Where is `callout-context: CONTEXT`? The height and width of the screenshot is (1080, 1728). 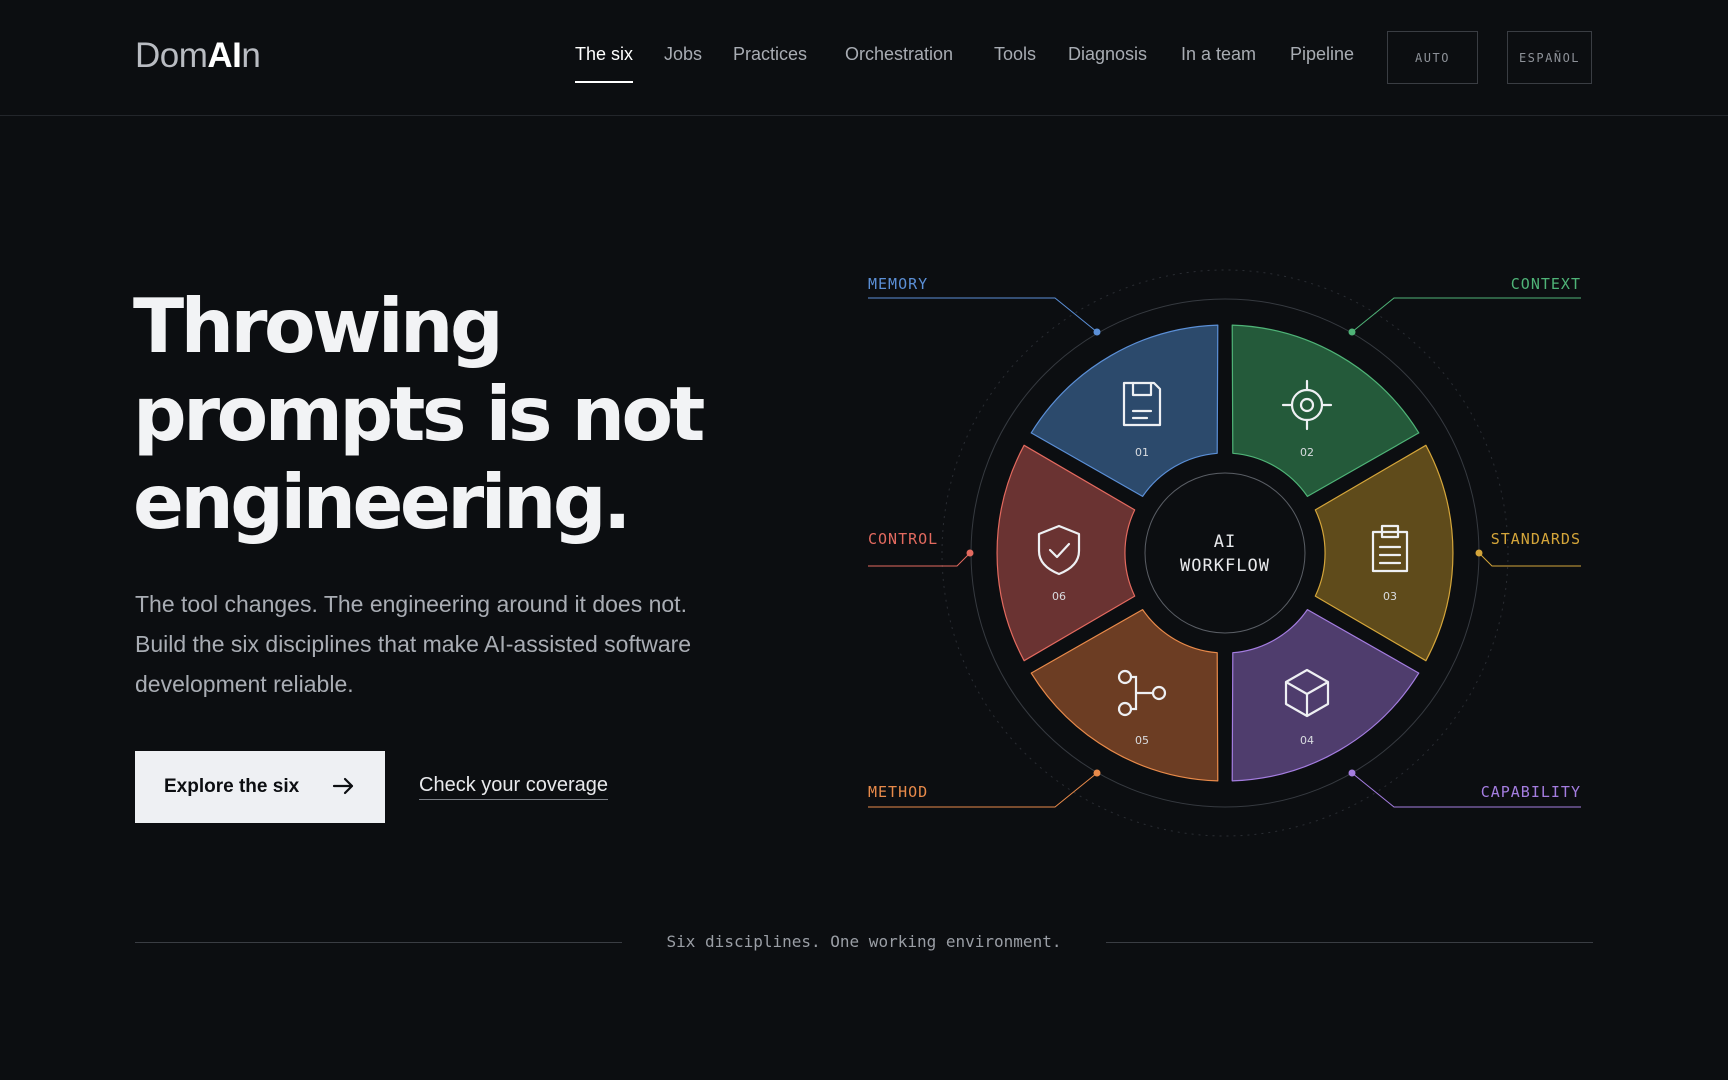 callout-context: CONTEXT is located at coordinates (1464, 305).